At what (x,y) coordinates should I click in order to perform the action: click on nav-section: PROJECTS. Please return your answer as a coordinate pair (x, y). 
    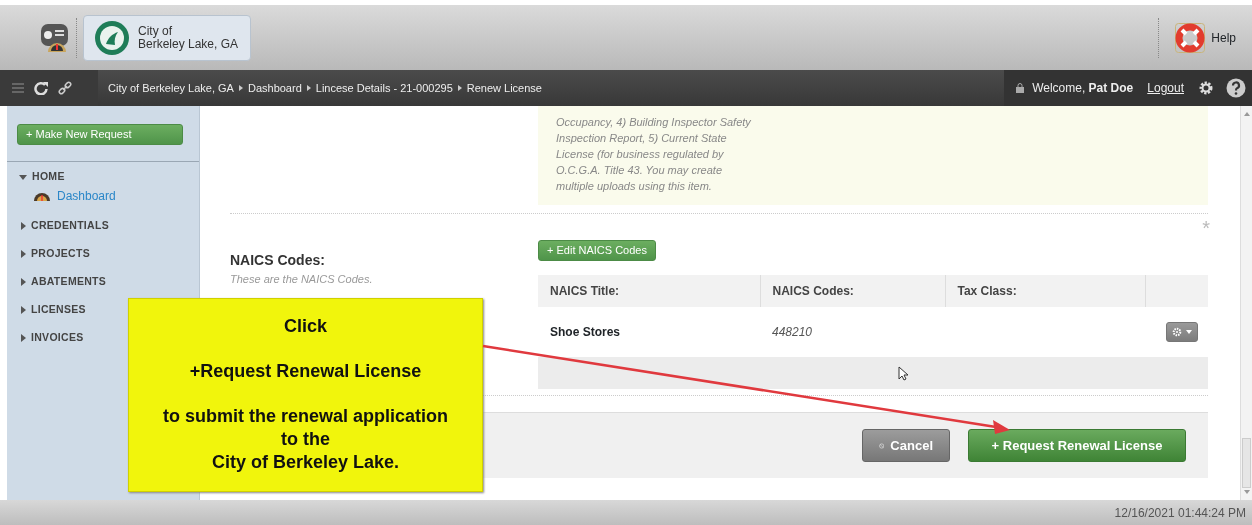
    Looking at the image, I should click on (54, 254).